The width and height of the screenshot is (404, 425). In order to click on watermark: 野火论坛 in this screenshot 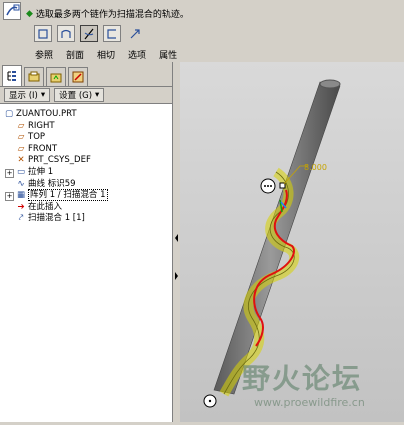, I will do `click(302, 378)`.